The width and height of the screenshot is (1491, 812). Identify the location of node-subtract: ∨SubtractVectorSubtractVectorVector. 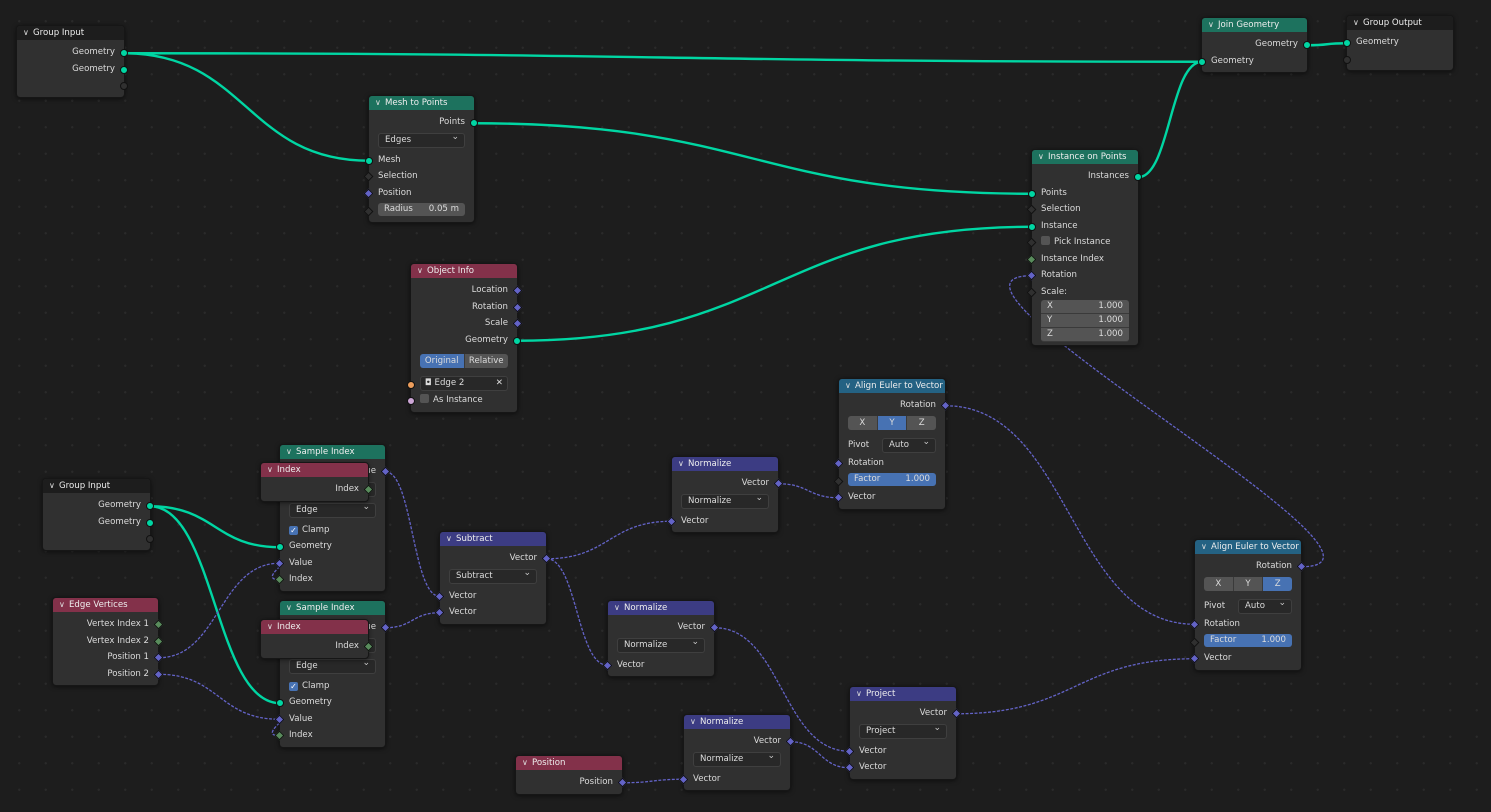
(493, 578).